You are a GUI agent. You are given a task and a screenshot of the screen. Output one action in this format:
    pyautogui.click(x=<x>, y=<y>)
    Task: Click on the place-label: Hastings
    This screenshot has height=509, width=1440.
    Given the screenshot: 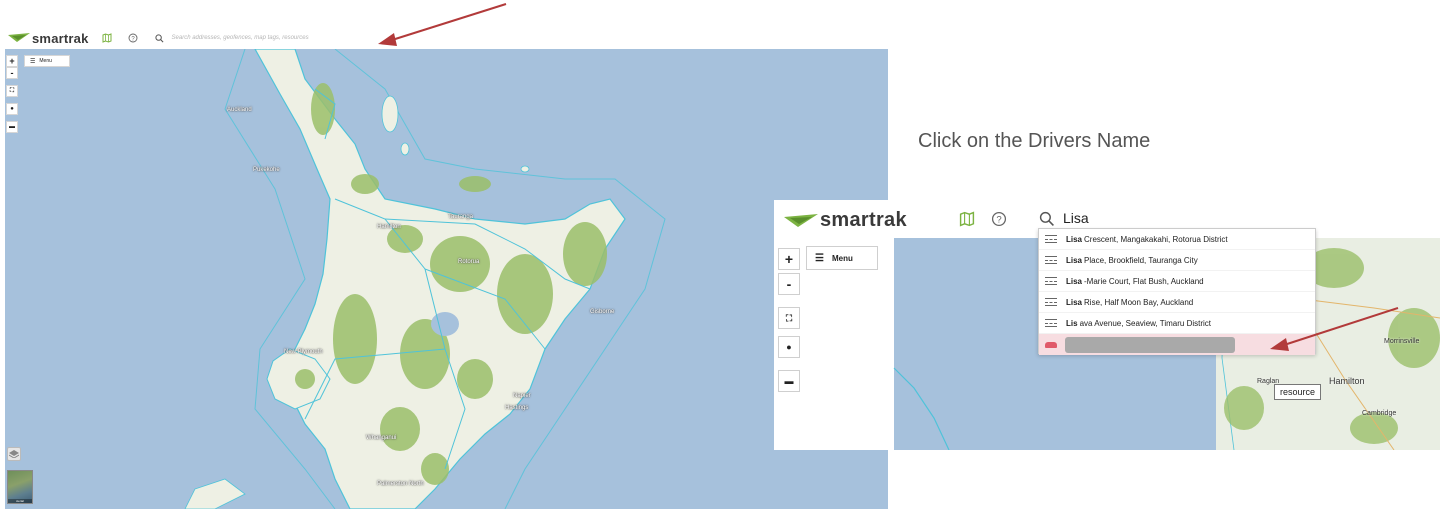 What is the action you would take?
    pyautogui.click(x=517, y=408)
    